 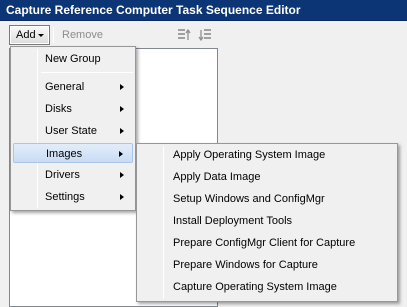 I want to click on menu-separator, so click(x=87, y=72).